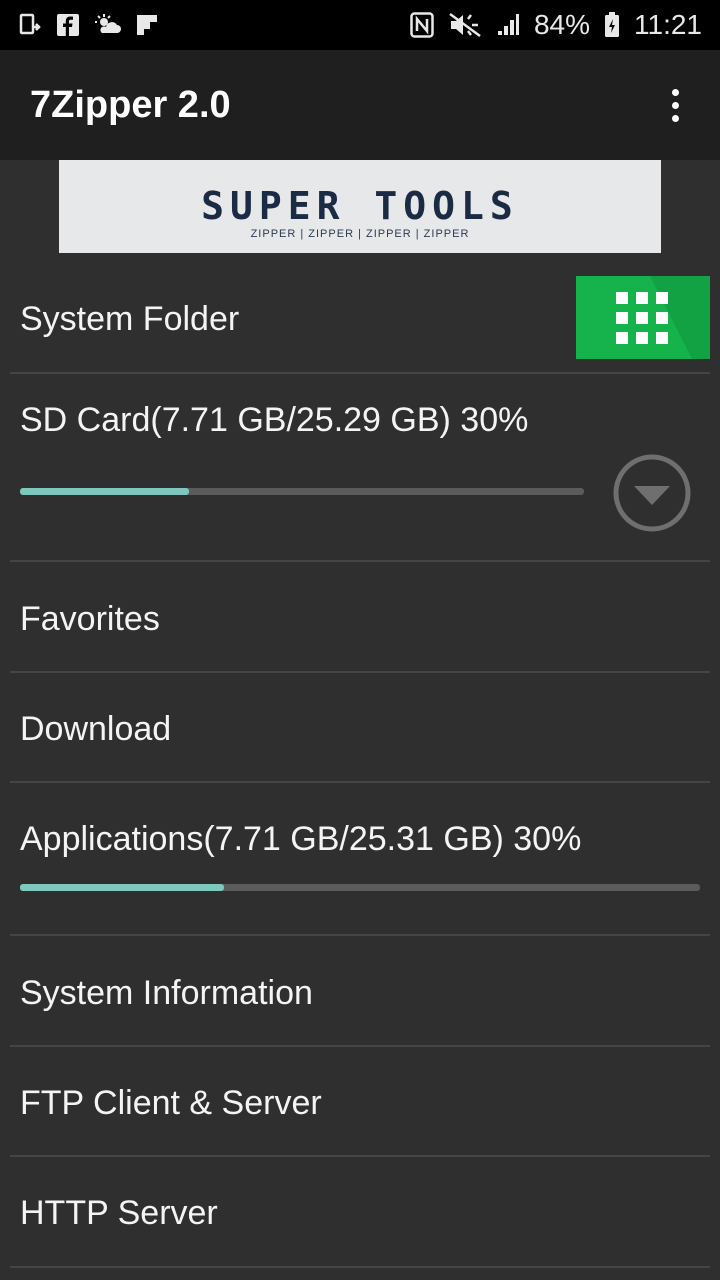 Image resolution: width=720 pixels, height=1280 pixels. Describe the element at coordinates (360, 1212) in the screenshot. I see `list-item-http: HTTP Server` at that location.